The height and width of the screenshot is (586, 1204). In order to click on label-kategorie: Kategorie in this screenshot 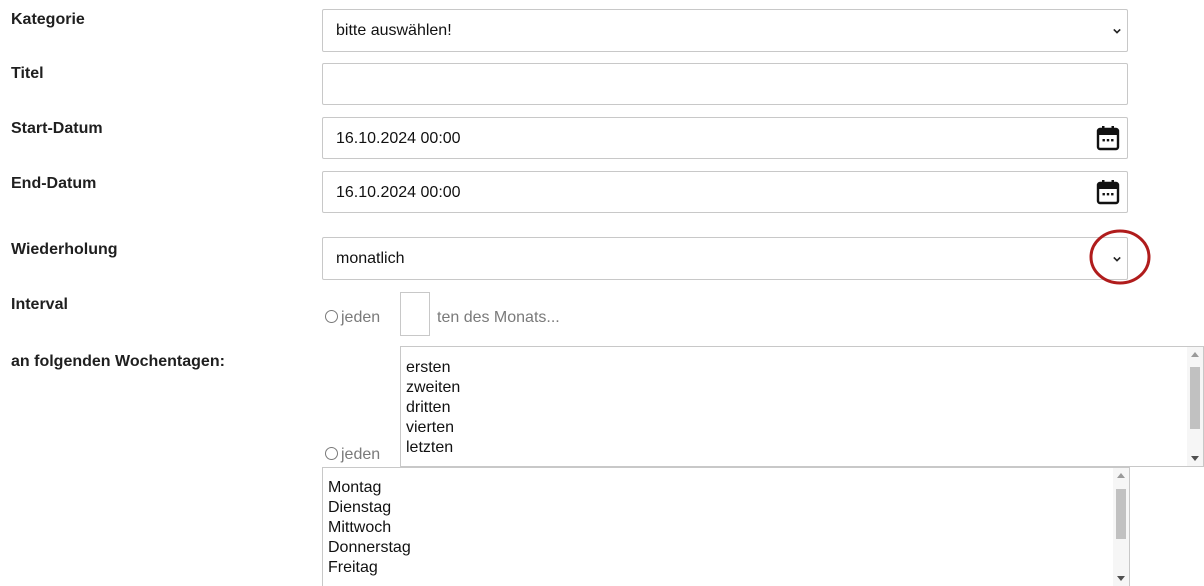, I will do `click(48, 19)`.